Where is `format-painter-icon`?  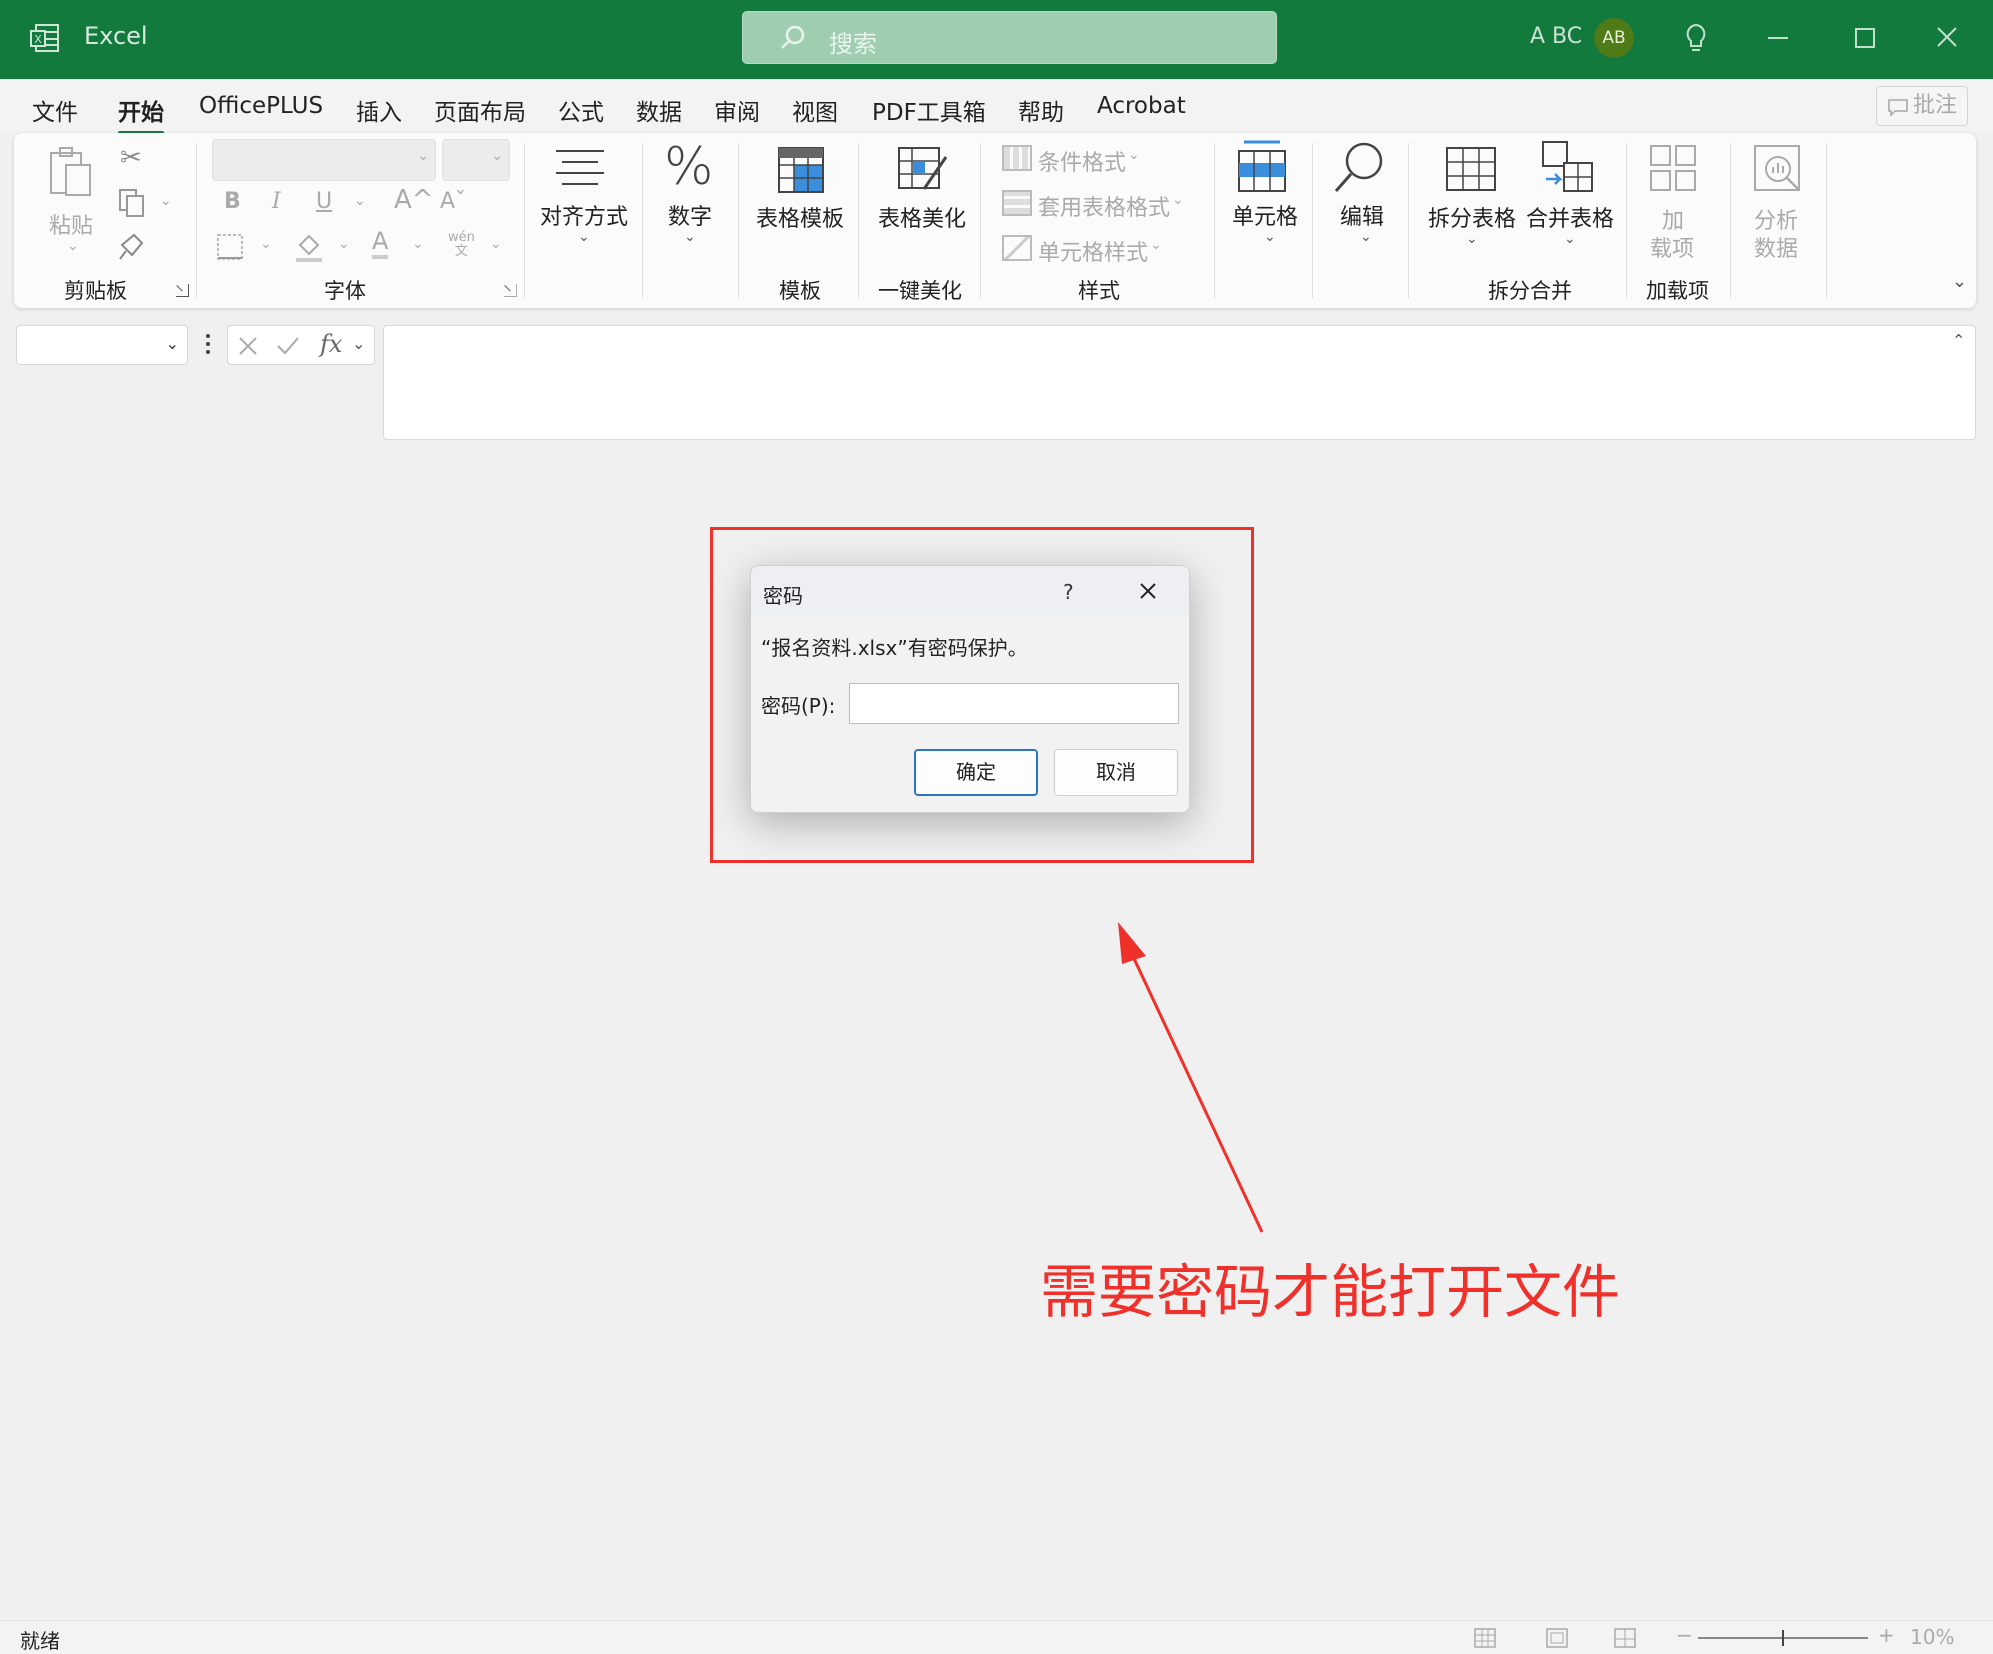
format-painter-icon is located at coordinates (133, 246).